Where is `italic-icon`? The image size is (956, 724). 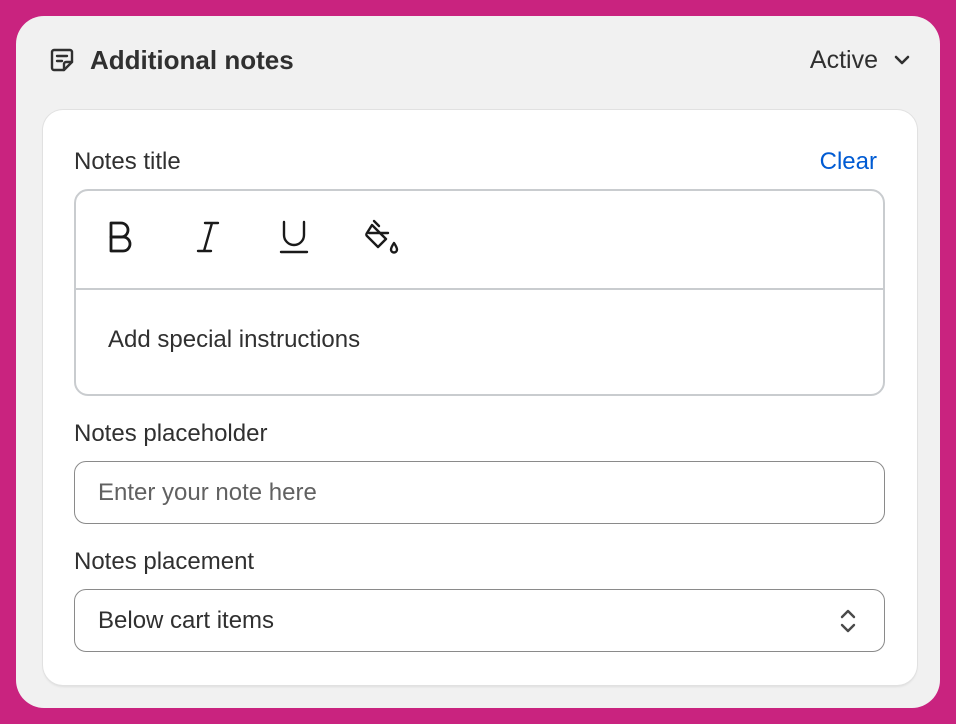
italic-icon is located at coordinates (208, 239).